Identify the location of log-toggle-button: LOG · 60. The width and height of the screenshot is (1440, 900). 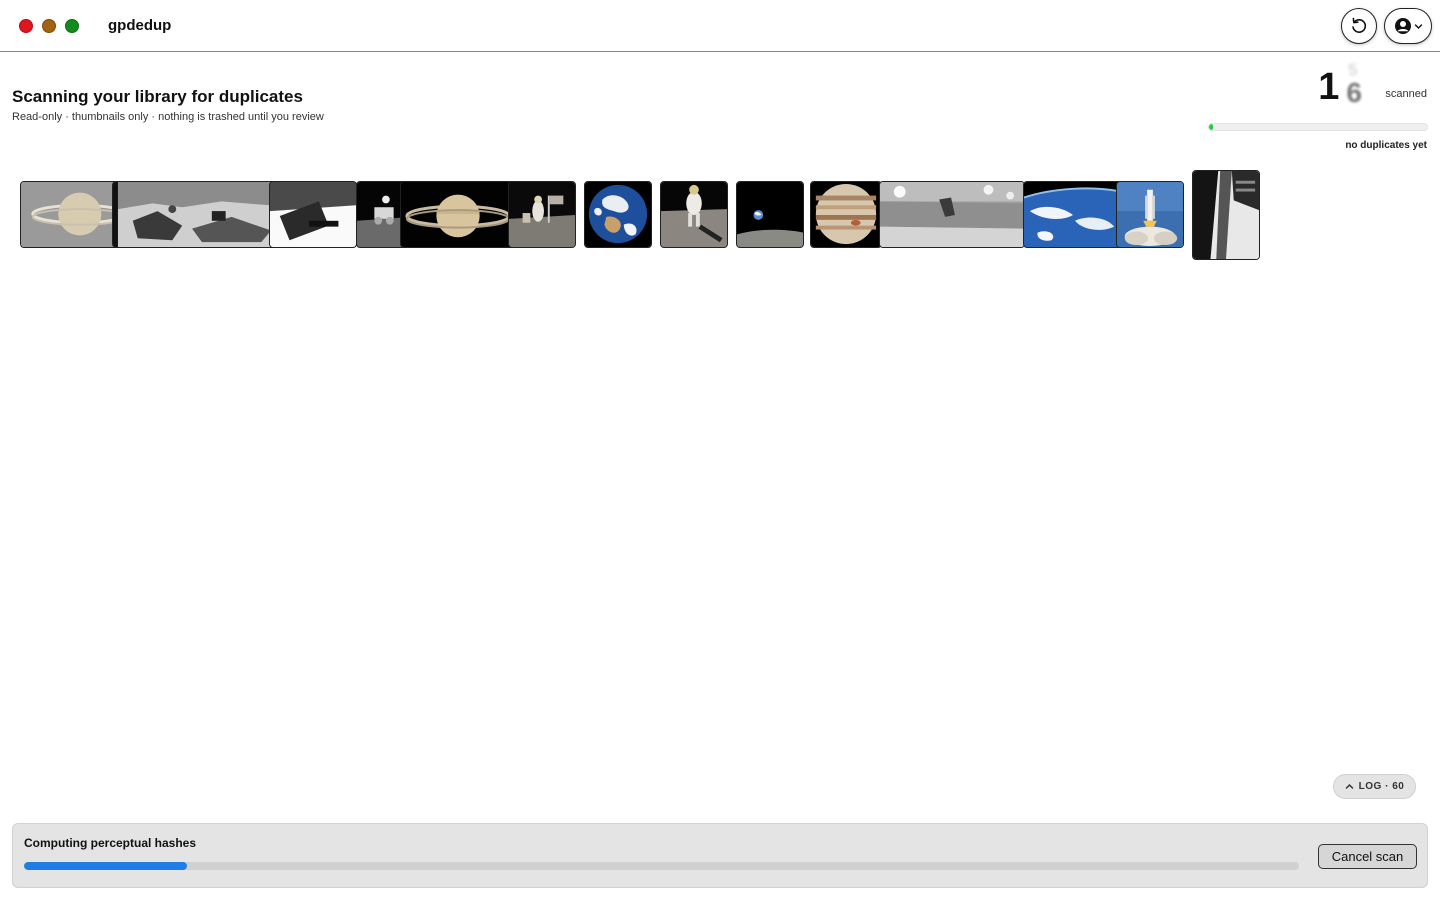
(1374, 786).